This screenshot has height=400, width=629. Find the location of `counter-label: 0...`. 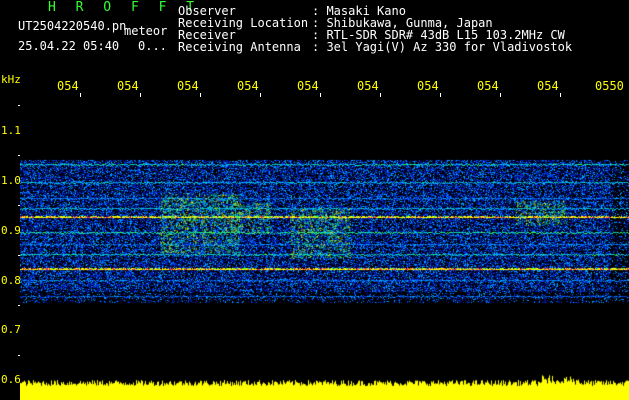

counter-label: 0... is located at coordinates (152, 46).